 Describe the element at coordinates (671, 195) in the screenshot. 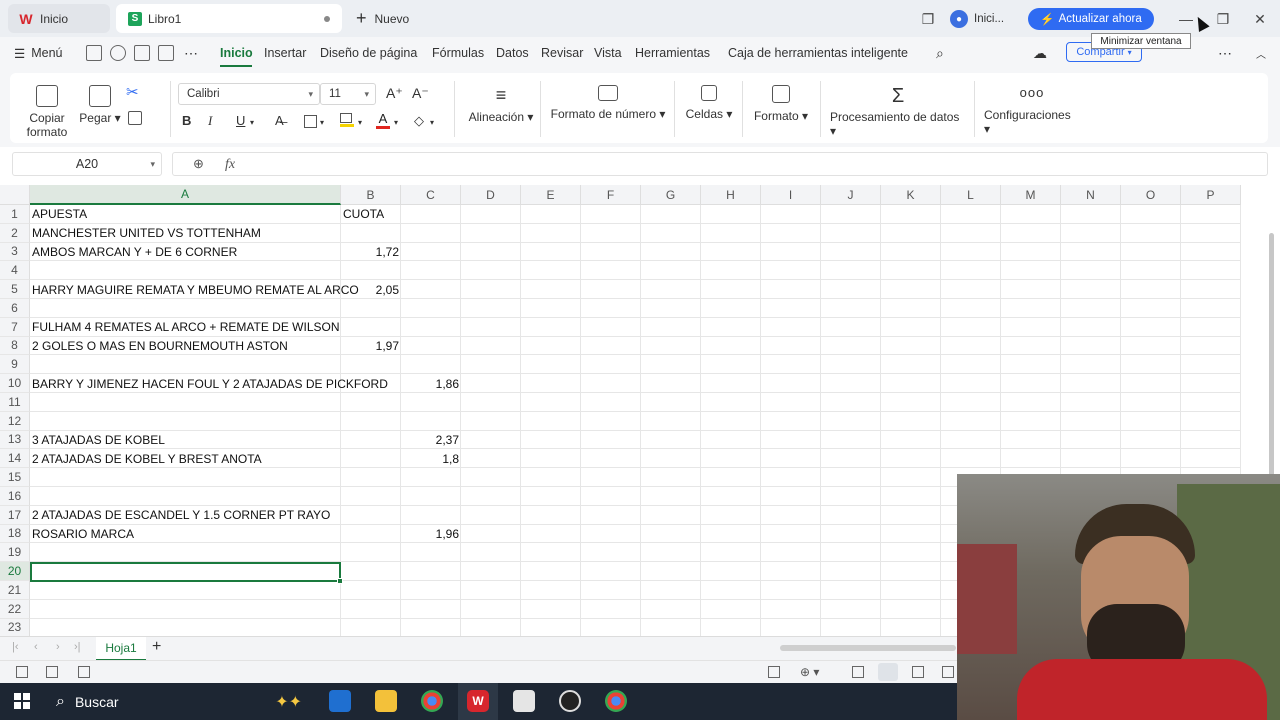

I see `column-header-g: G` at that location.